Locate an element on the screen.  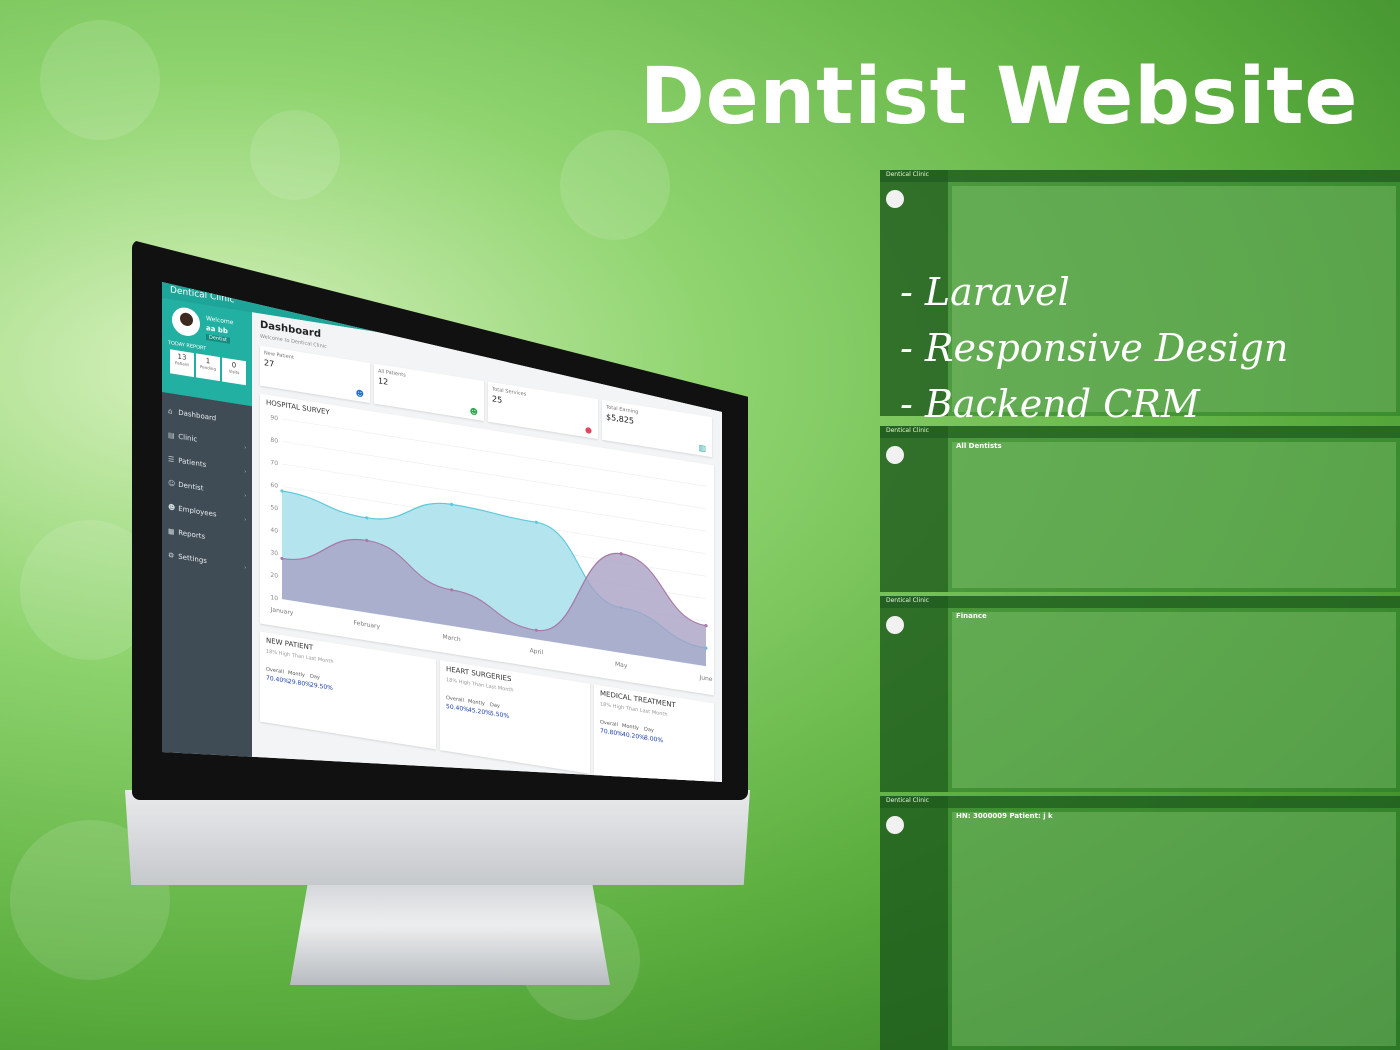
feature-item: - Responsive Design is located at coordinates (1094, 348).